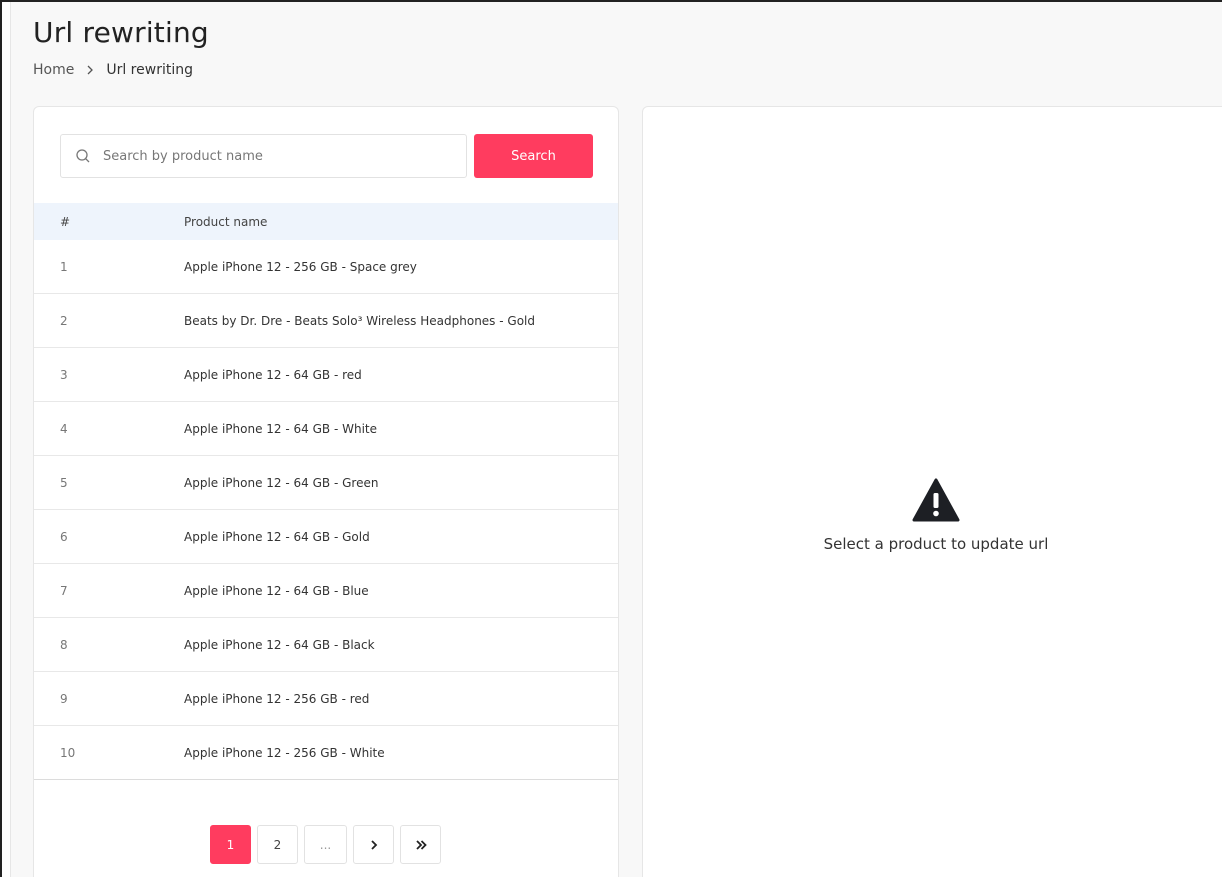 The width and height of the screenshot is (1222, 877). What do you see at coordinates (401, 429) in the screenshot?
I see `row-product-name: Apple iPhone 12 - 64 GB - White` at bounding box center [401, 429].